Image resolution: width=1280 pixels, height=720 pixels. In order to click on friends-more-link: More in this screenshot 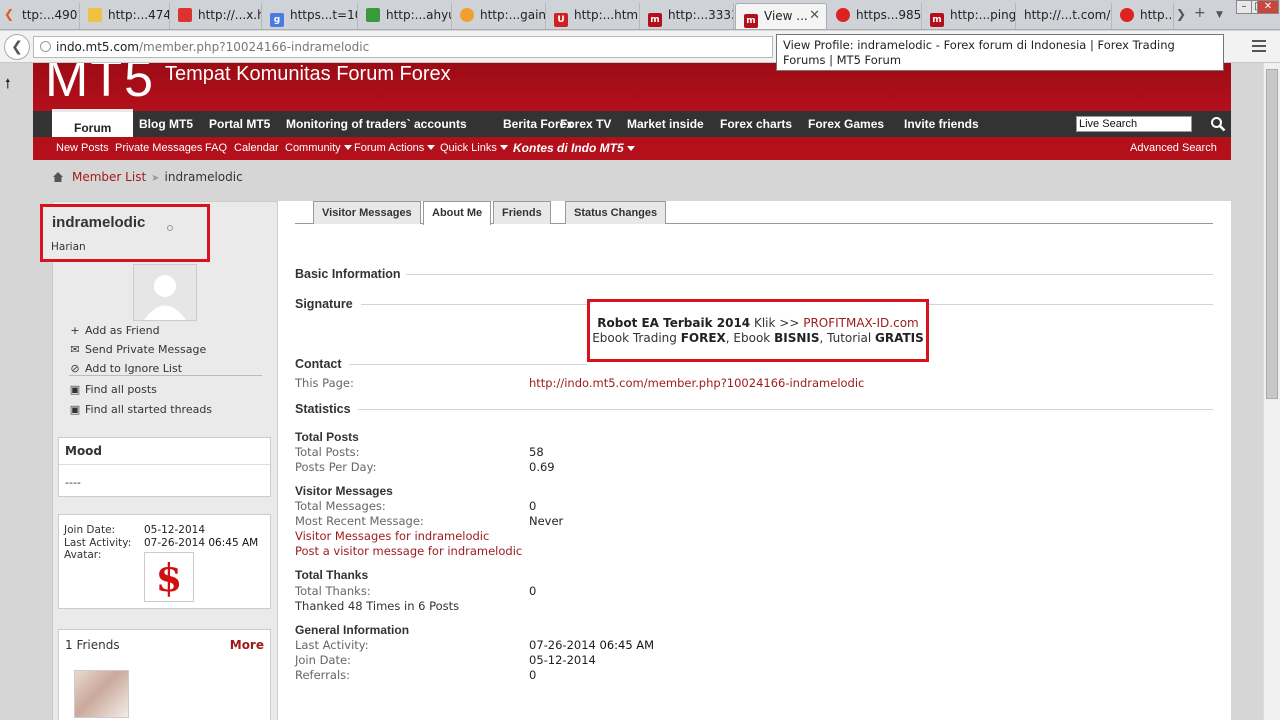, I will do `click(247, 645)`.